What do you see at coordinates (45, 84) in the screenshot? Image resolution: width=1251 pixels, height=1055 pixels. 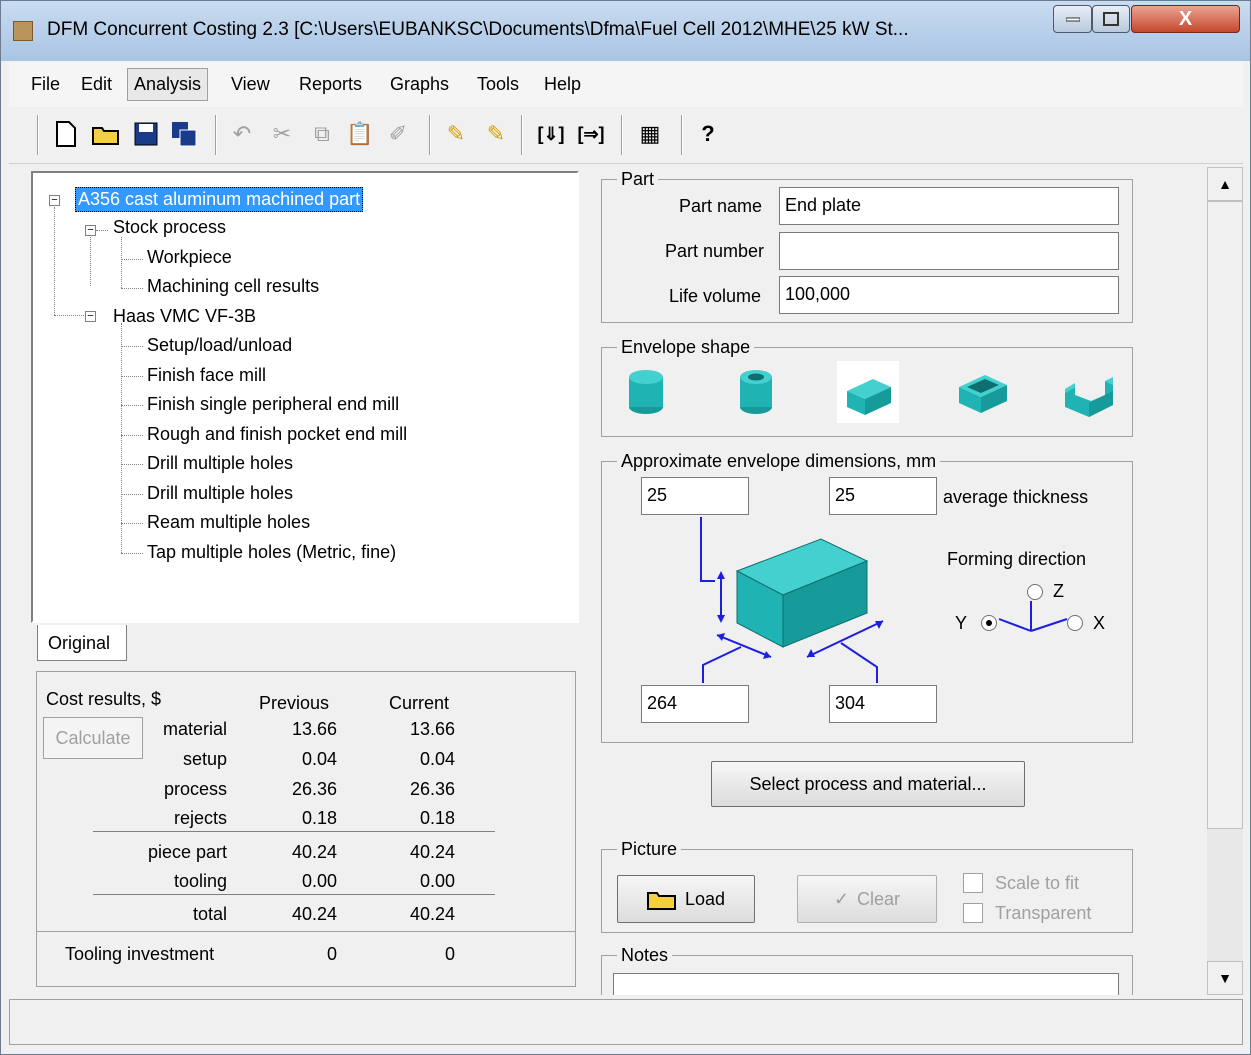 I see `menu-file: File` at bounding box center [45, 84].